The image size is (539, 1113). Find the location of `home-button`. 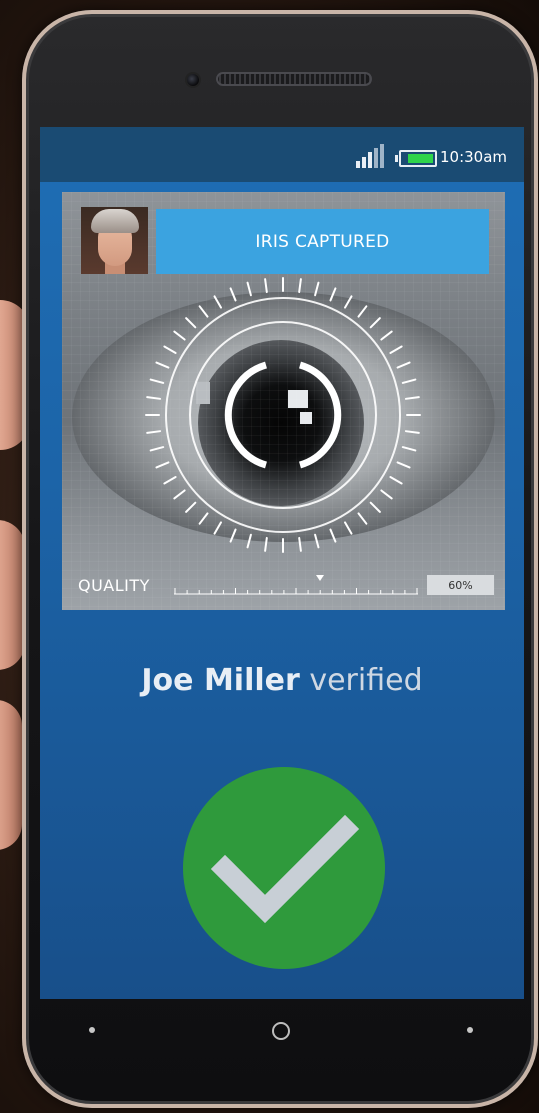

home-button is located at coordinates (281, 1031).